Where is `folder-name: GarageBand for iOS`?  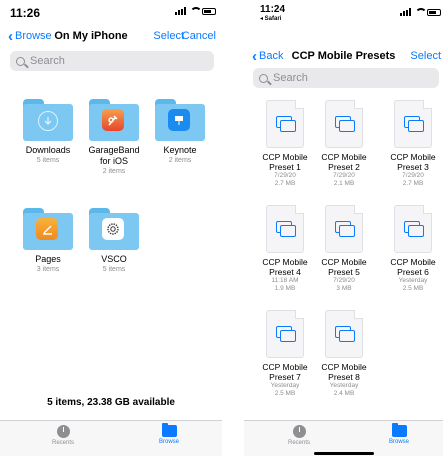
folder-name: GarageBand for iOS is located at coordinates (114, 155).